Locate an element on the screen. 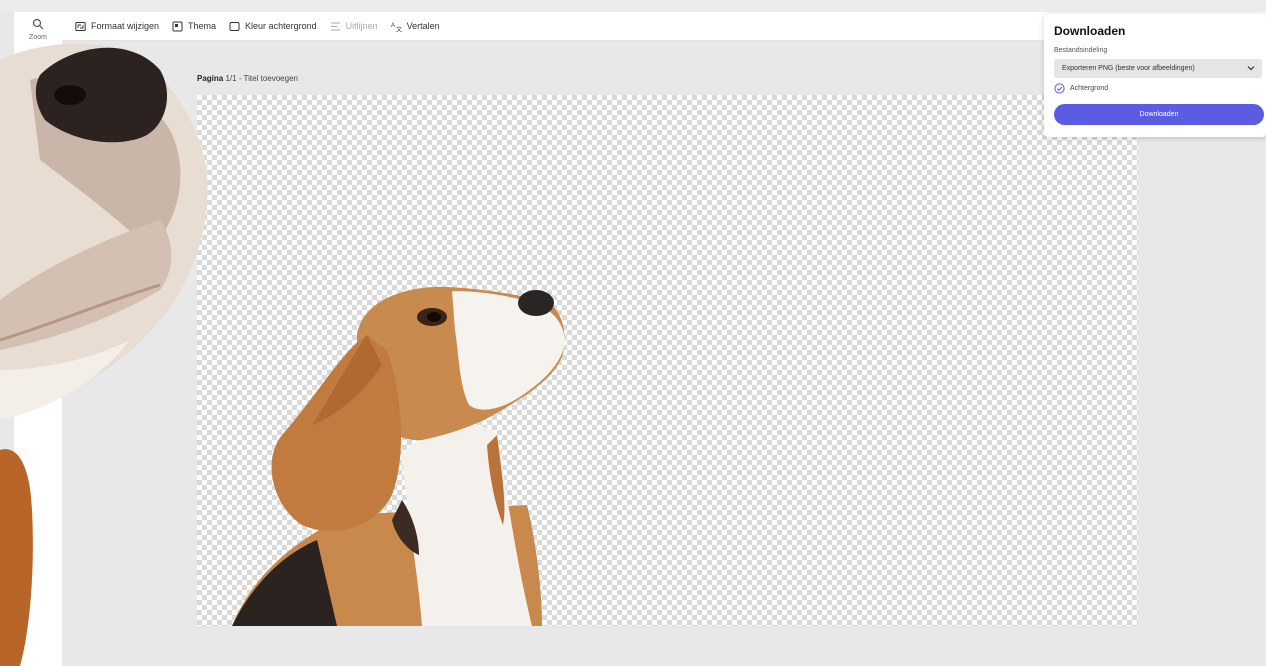 Image resolution: width=1266 pixels, height=666 pixels. download-button: Downloaden is located at coordinates (1159, 114).